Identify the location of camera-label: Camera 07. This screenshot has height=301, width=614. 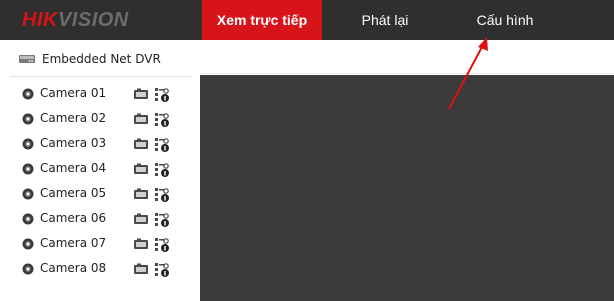
(73, 243).